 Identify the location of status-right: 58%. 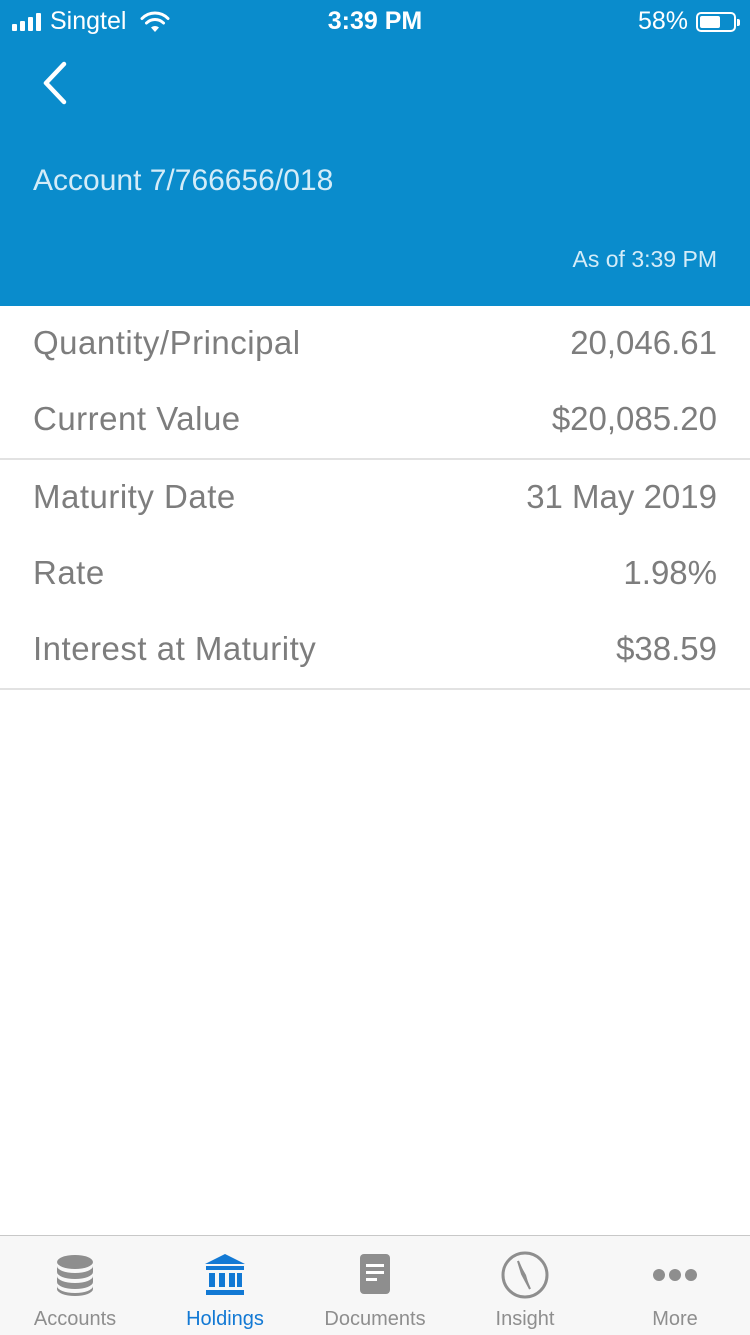
(688, 21).